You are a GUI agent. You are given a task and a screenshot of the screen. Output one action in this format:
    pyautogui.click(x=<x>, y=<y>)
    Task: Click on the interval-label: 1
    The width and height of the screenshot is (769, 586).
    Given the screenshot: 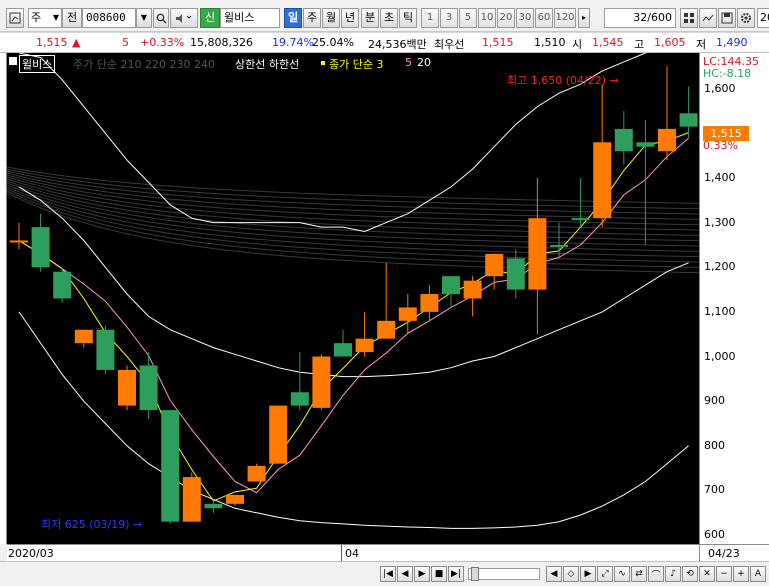 What is the action you would take?
    pyautogui.click(x=430, y=17)
    